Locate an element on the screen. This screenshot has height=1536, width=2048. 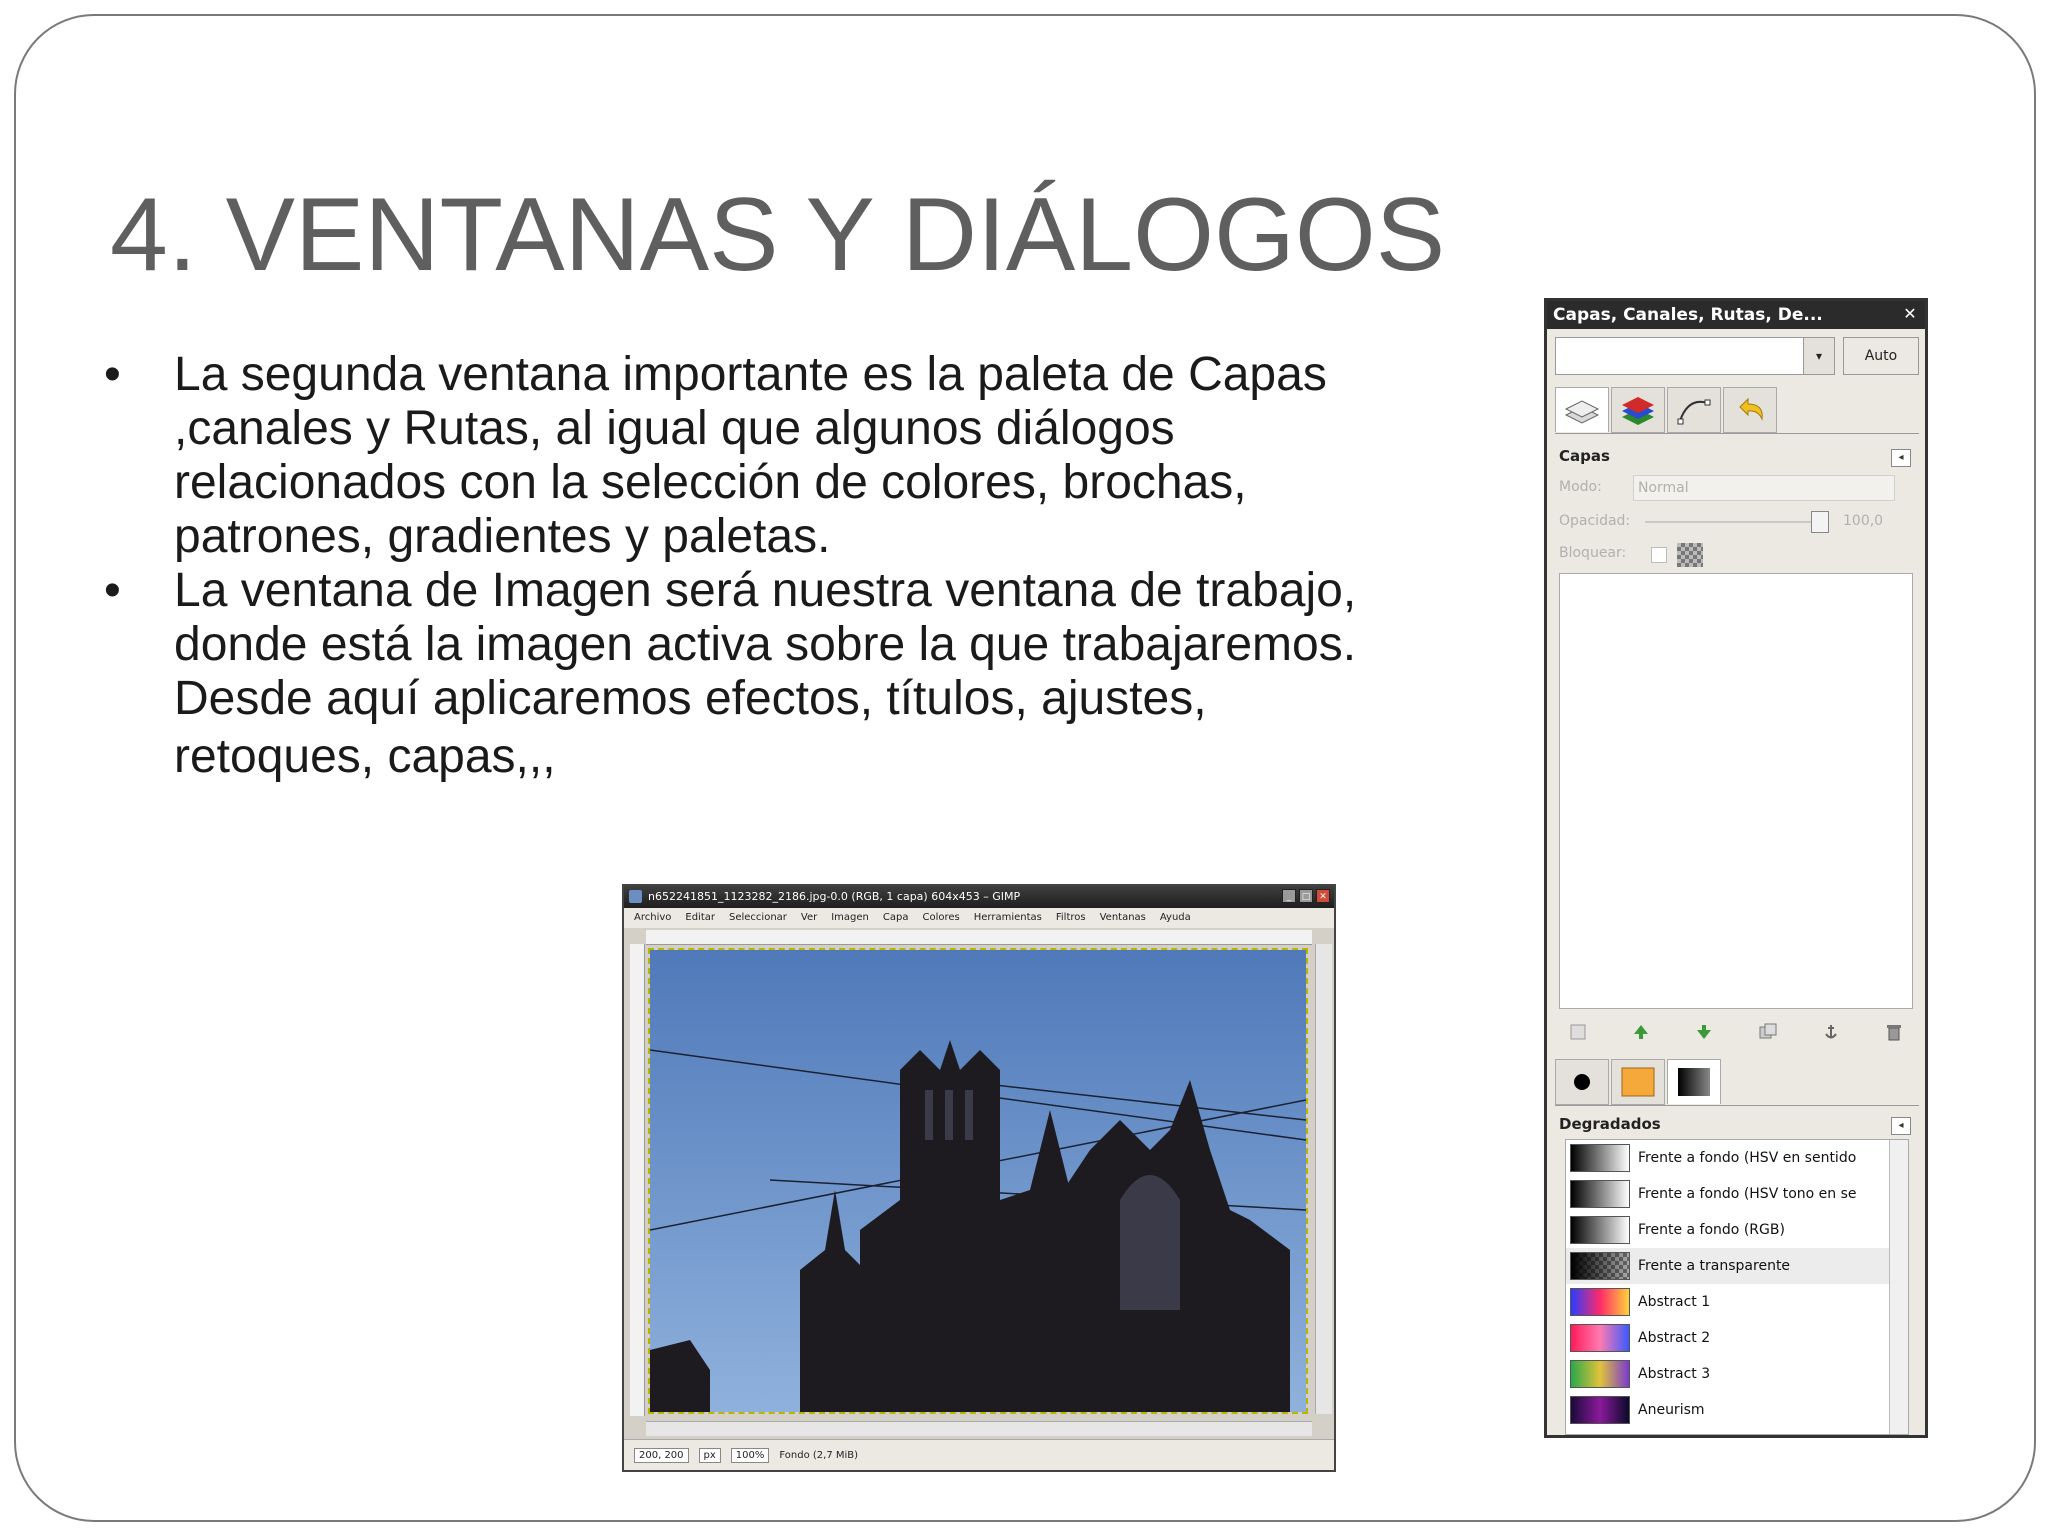
tab-layers is located at coordinates (1582, 409).